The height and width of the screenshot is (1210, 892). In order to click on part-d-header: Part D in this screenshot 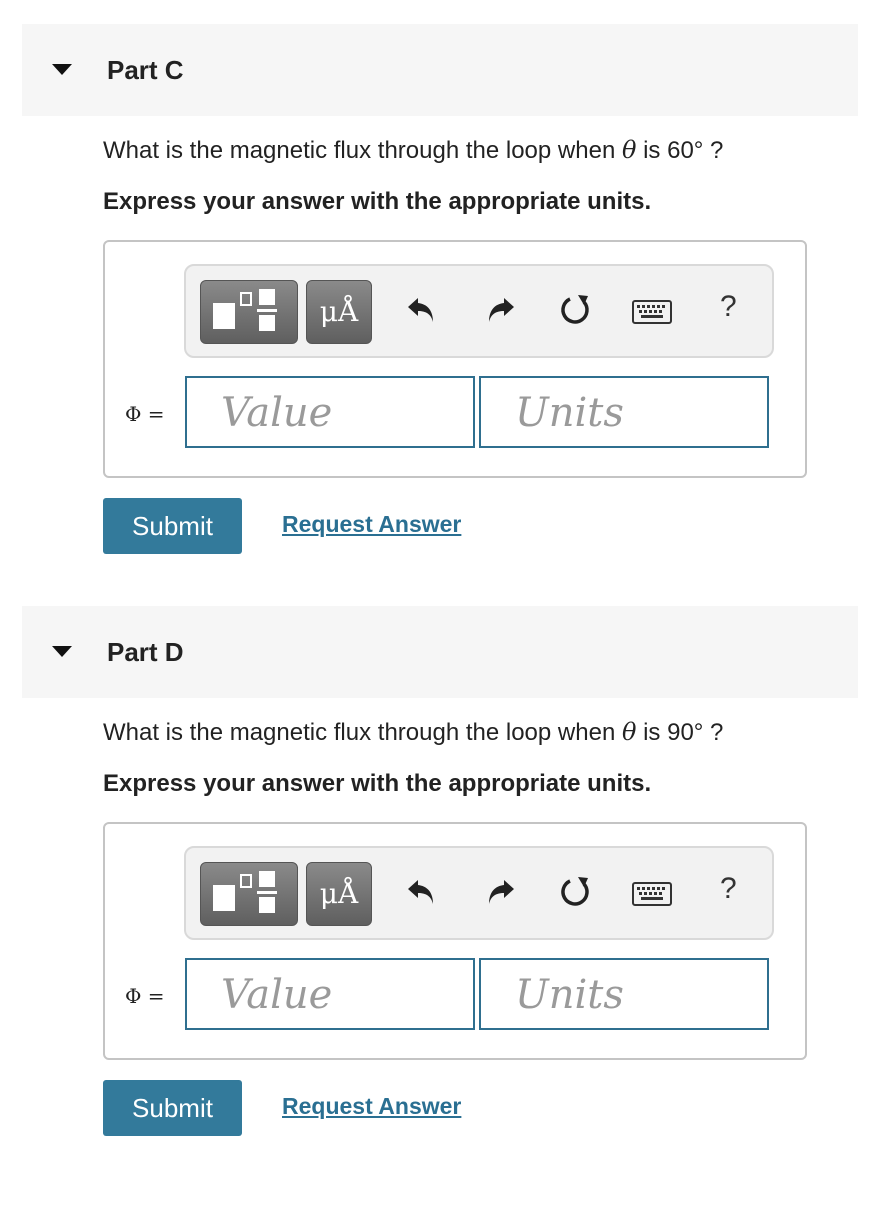, I will do `click(440, 652)`.